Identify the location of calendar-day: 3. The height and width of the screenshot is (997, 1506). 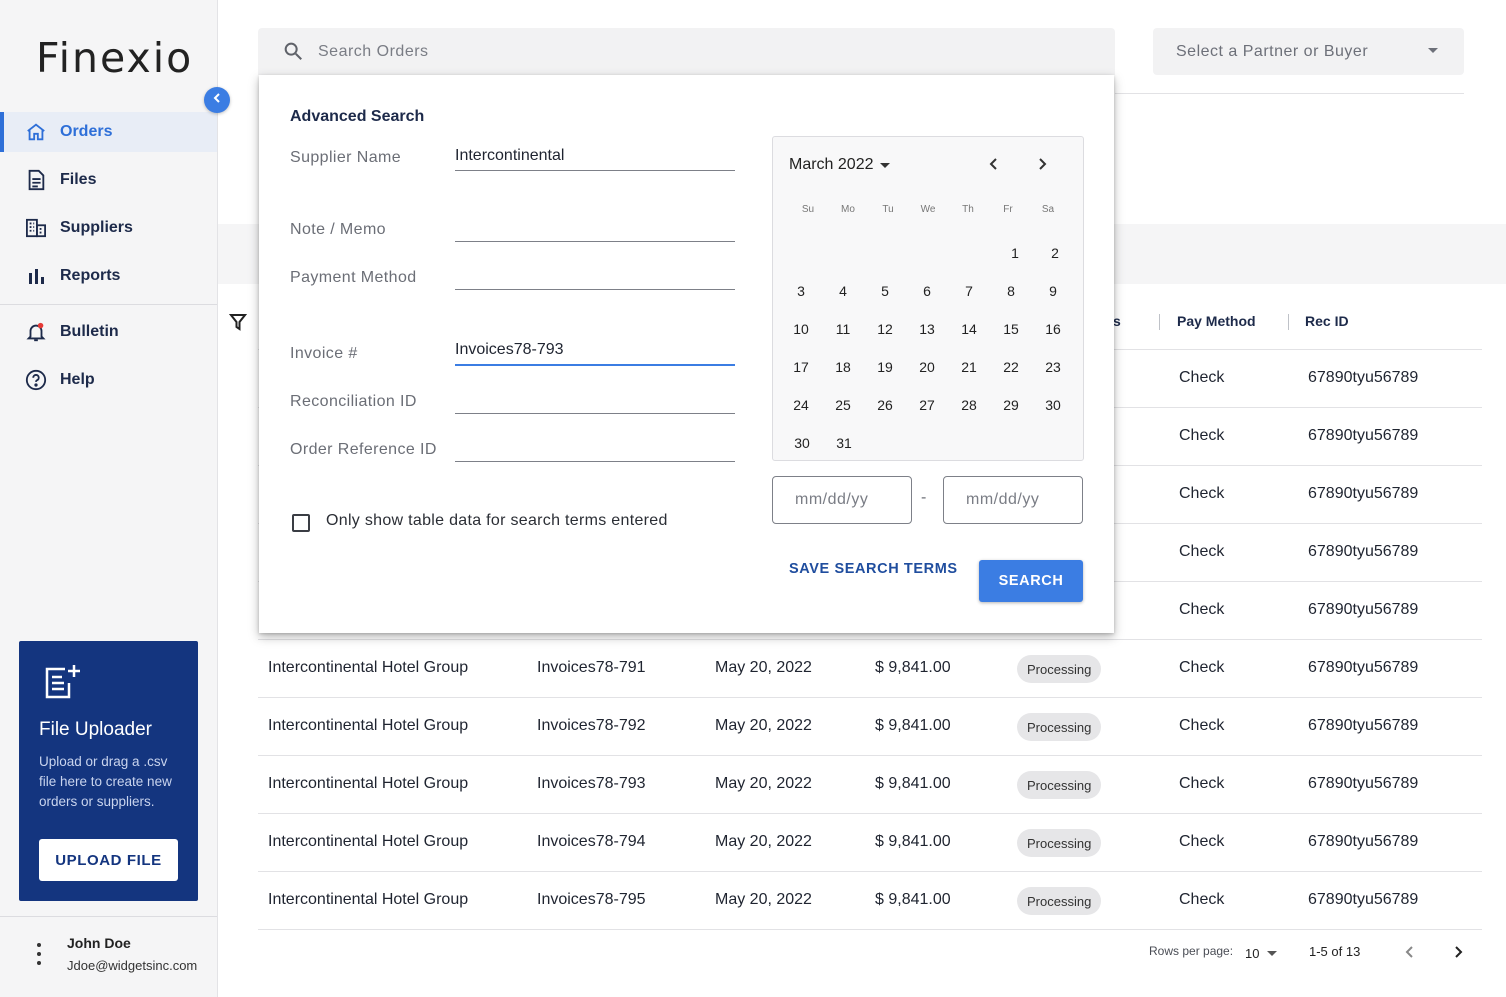
(801, 291).